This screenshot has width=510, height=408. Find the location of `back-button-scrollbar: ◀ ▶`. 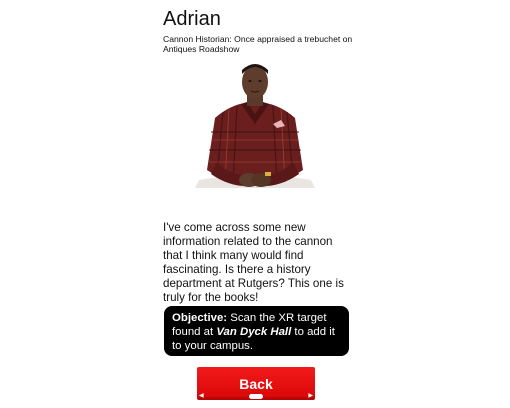

back-button-scrollbar: ◀ ▶ is located at coordinates (256, 396).